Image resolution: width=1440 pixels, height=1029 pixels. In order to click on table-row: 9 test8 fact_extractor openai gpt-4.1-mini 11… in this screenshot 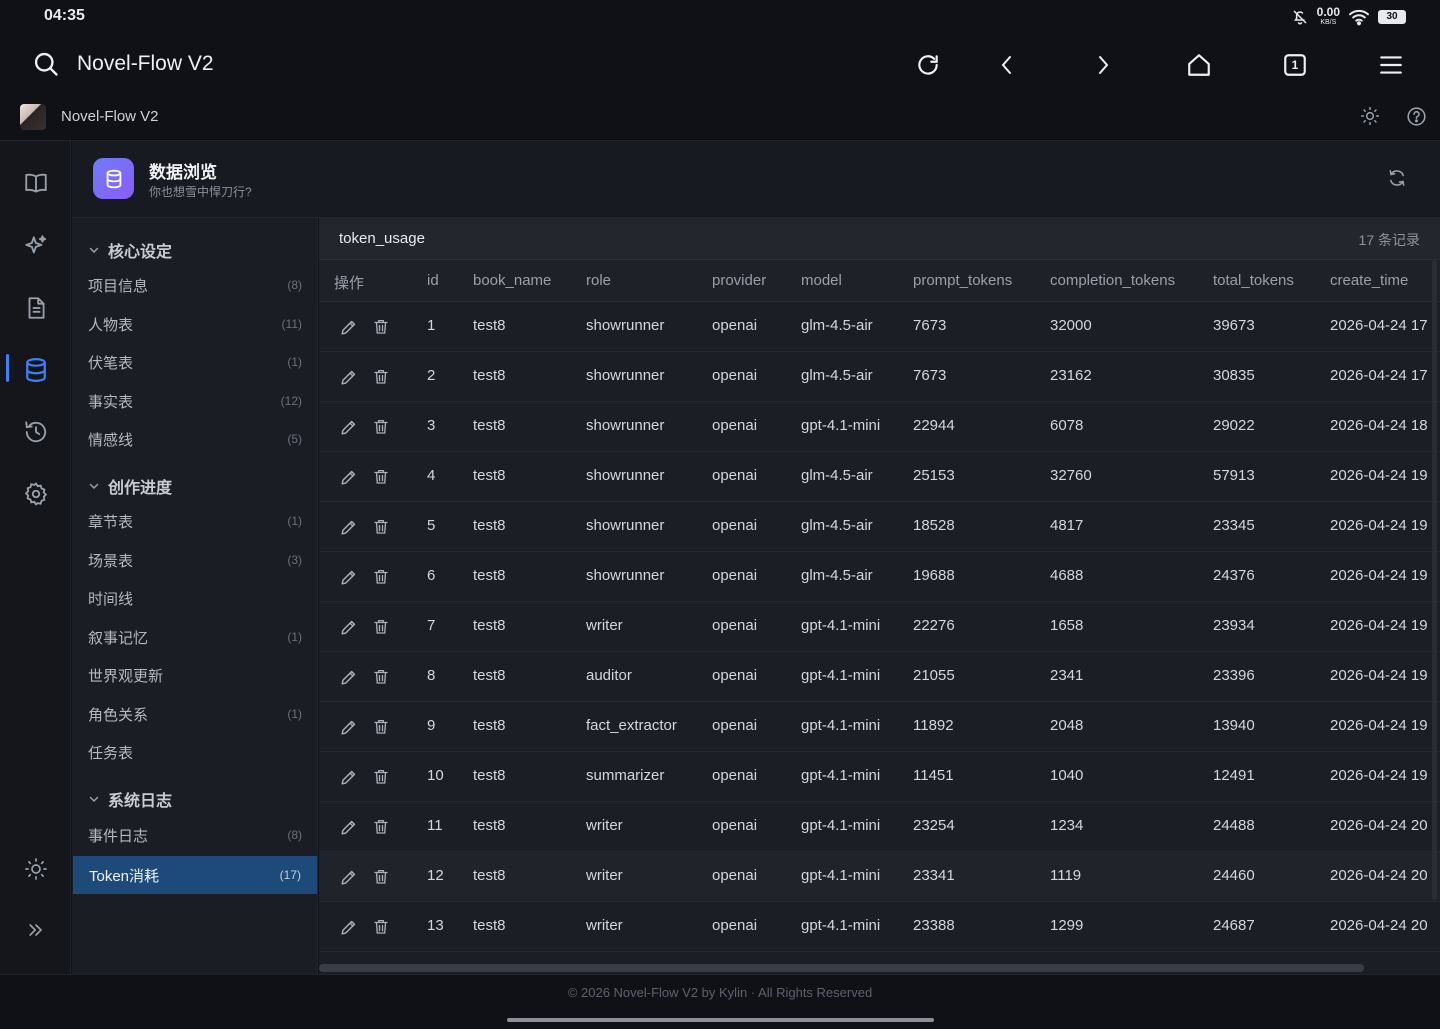, I will do `click(879, 727)`.